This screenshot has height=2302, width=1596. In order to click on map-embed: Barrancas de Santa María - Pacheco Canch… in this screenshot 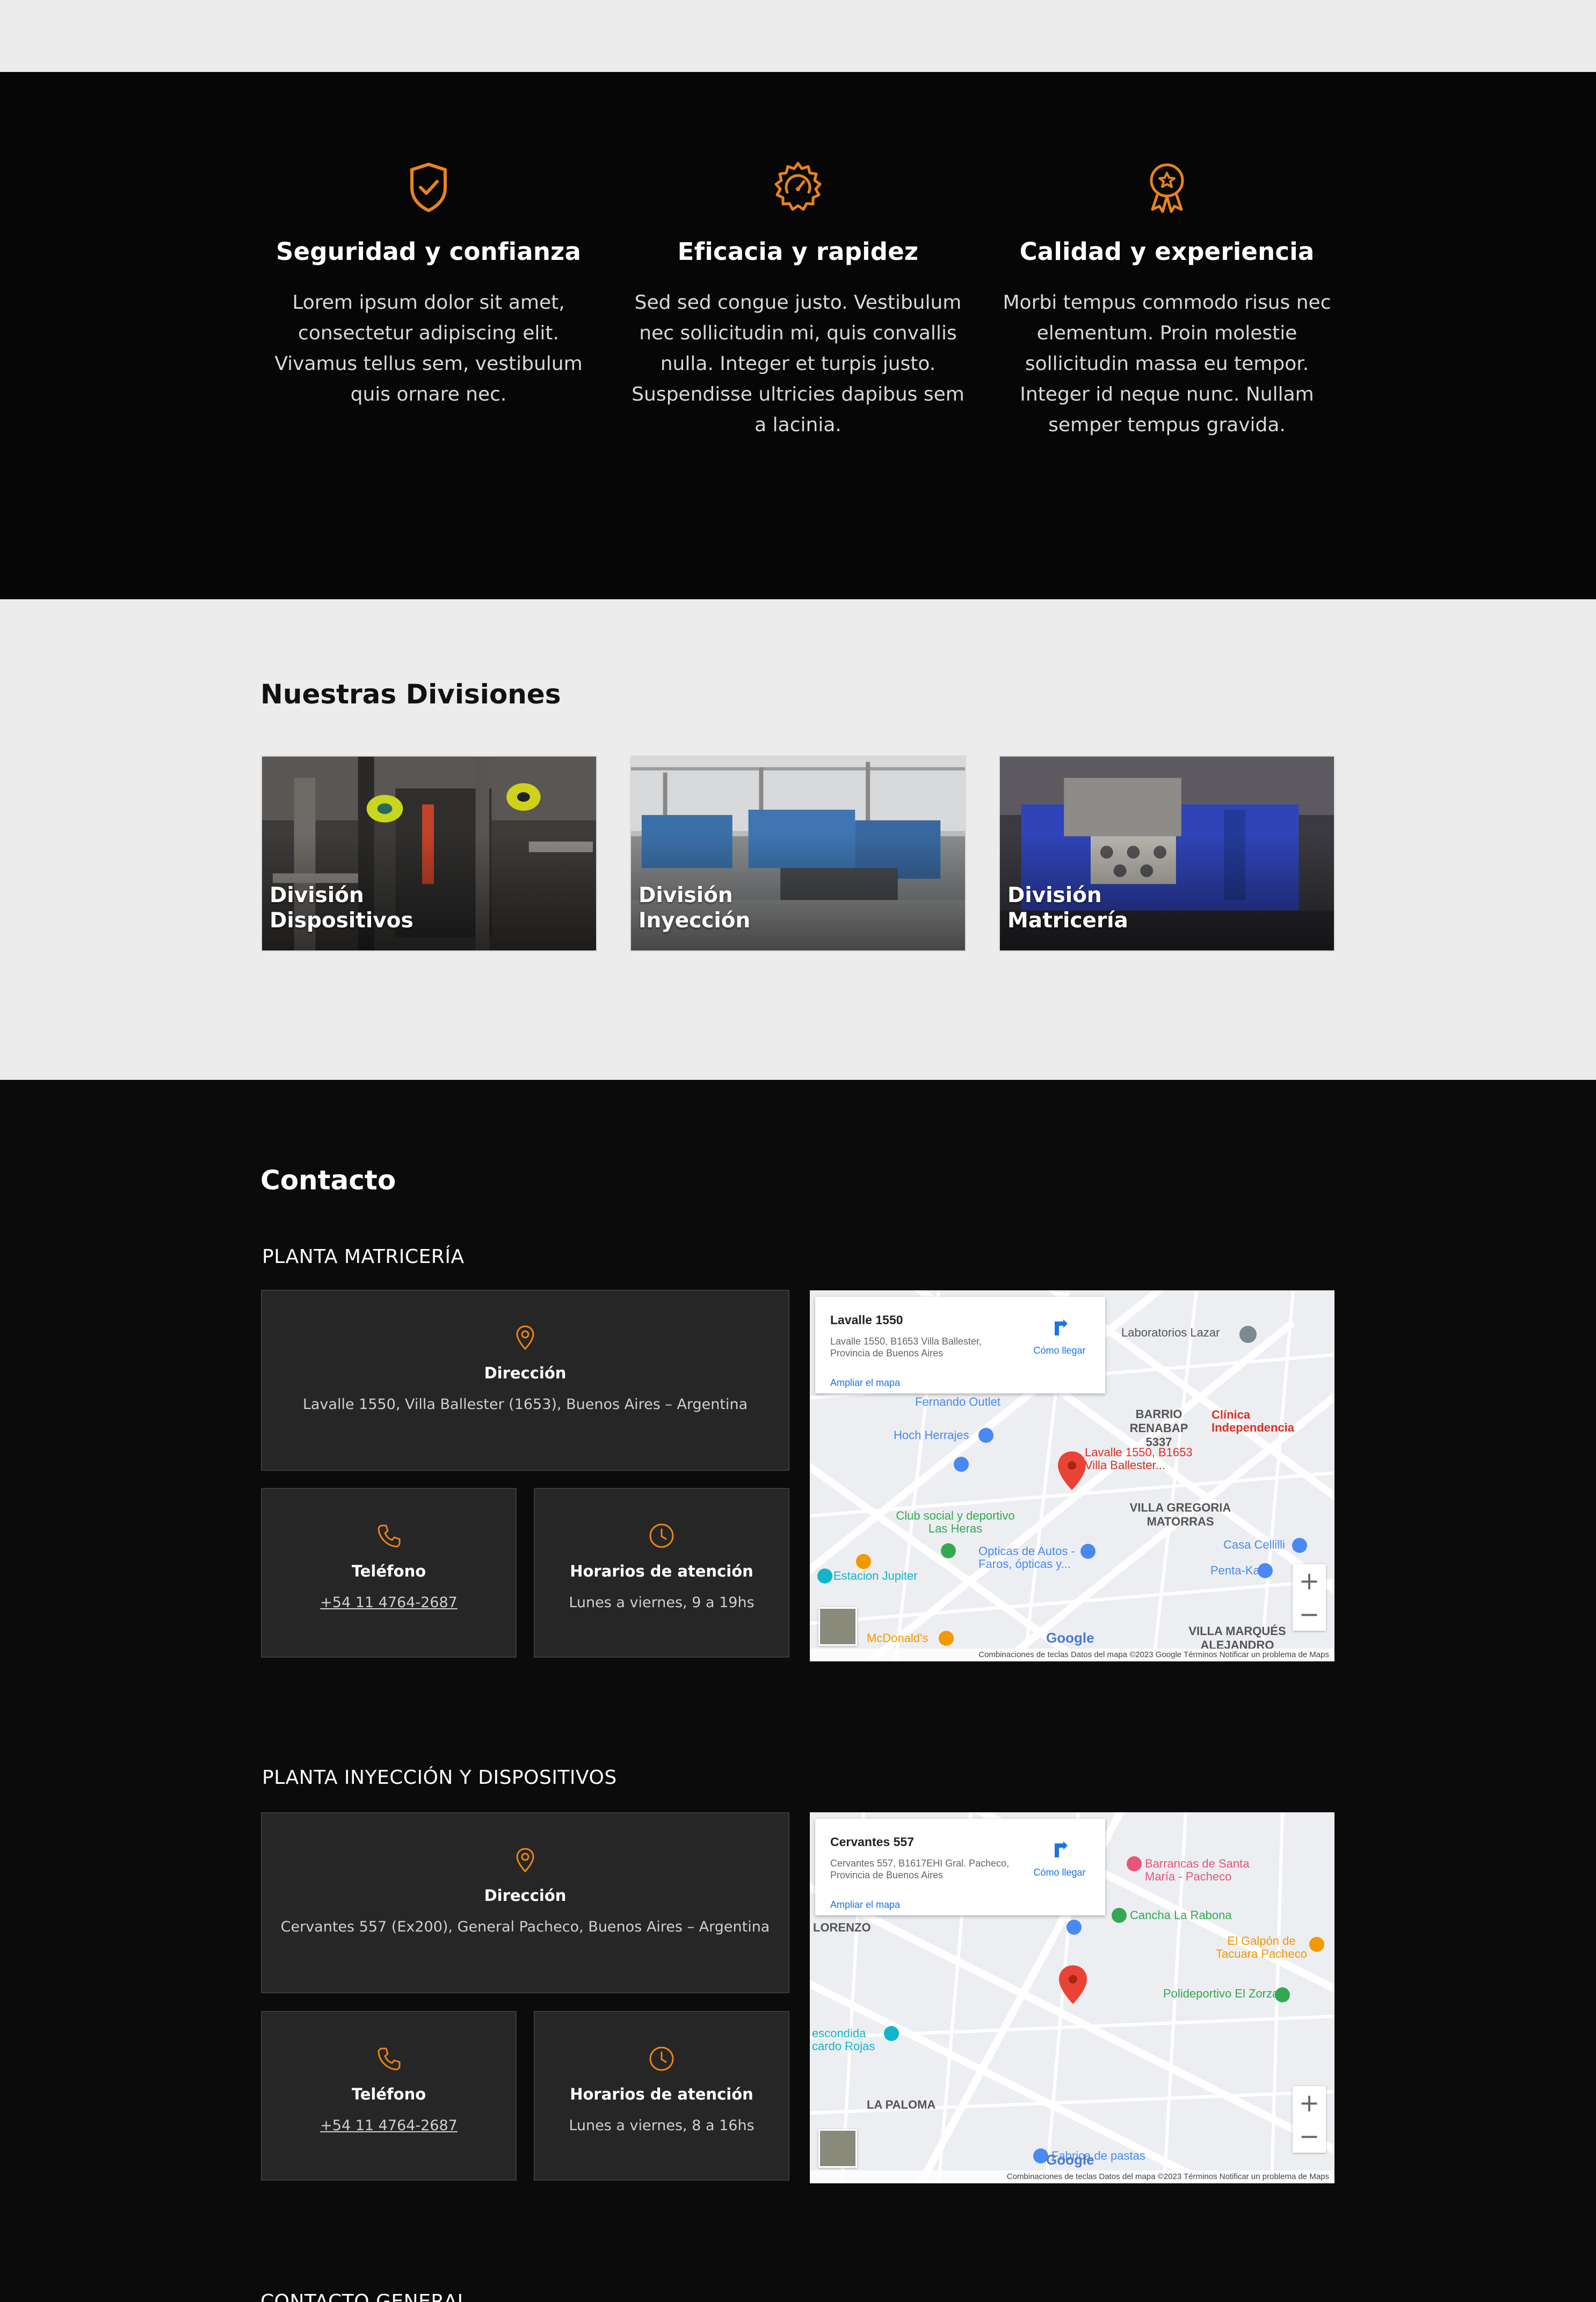, I will do `click(1072, 1998)`.